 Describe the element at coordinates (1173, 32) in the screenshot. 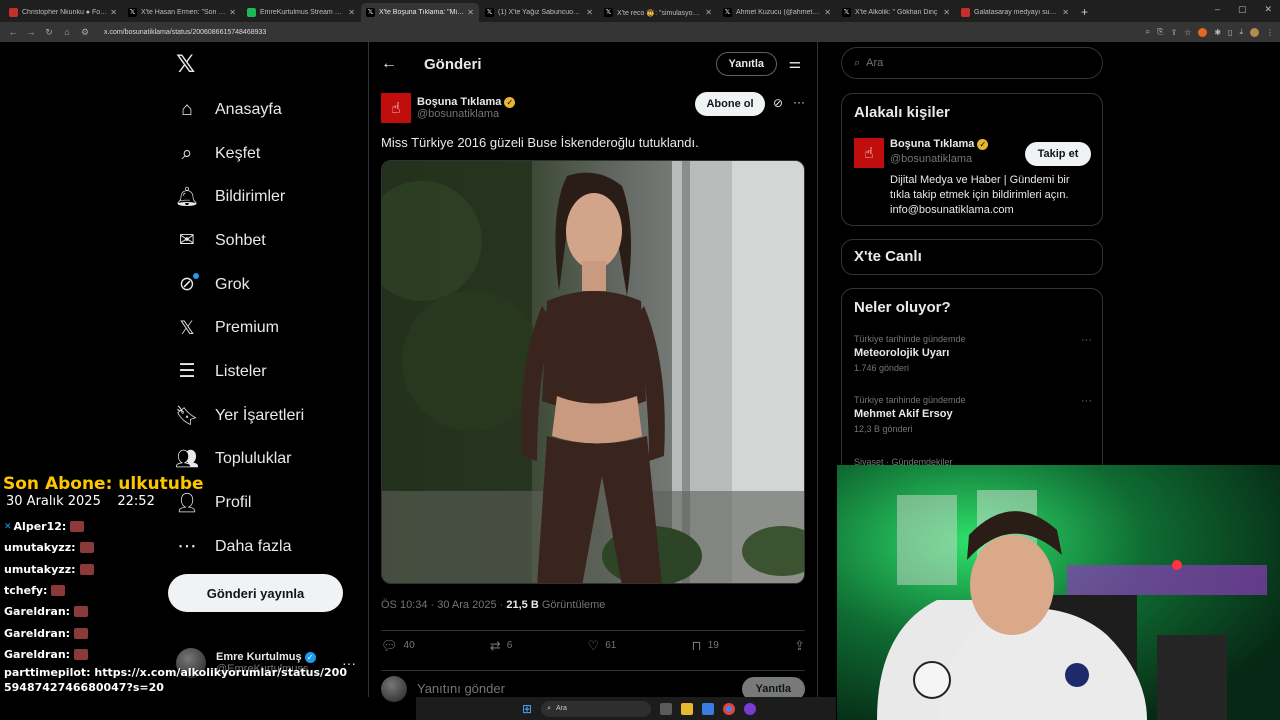

I see `share-icon: ⇪` at that location.